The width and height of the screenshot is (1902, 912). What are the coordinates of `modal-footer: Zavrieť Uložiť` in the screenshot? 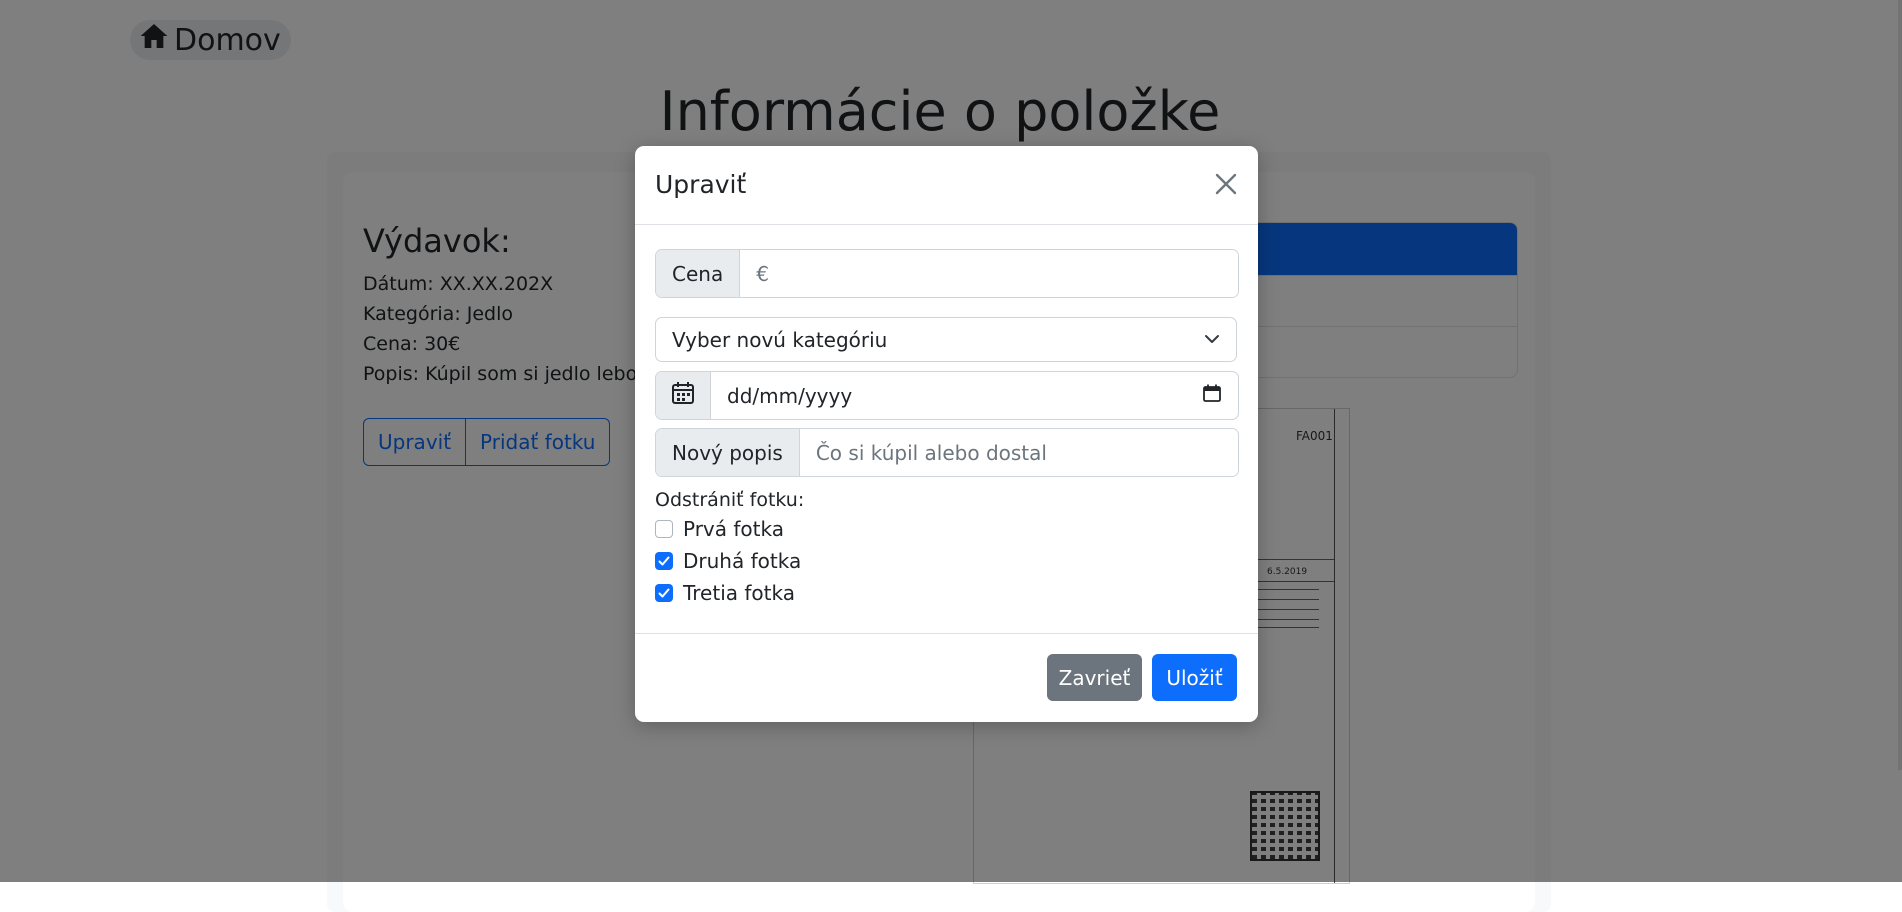 It's located at (946, 678).